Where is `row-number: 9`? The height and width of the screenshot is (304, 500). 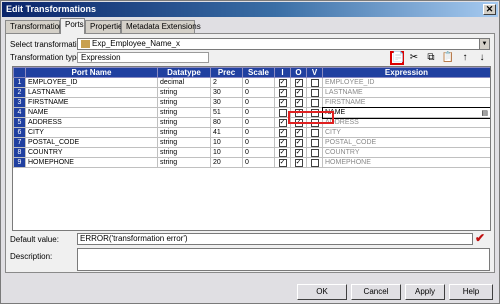 row-number: 9 is located at coordinates (19, 162).